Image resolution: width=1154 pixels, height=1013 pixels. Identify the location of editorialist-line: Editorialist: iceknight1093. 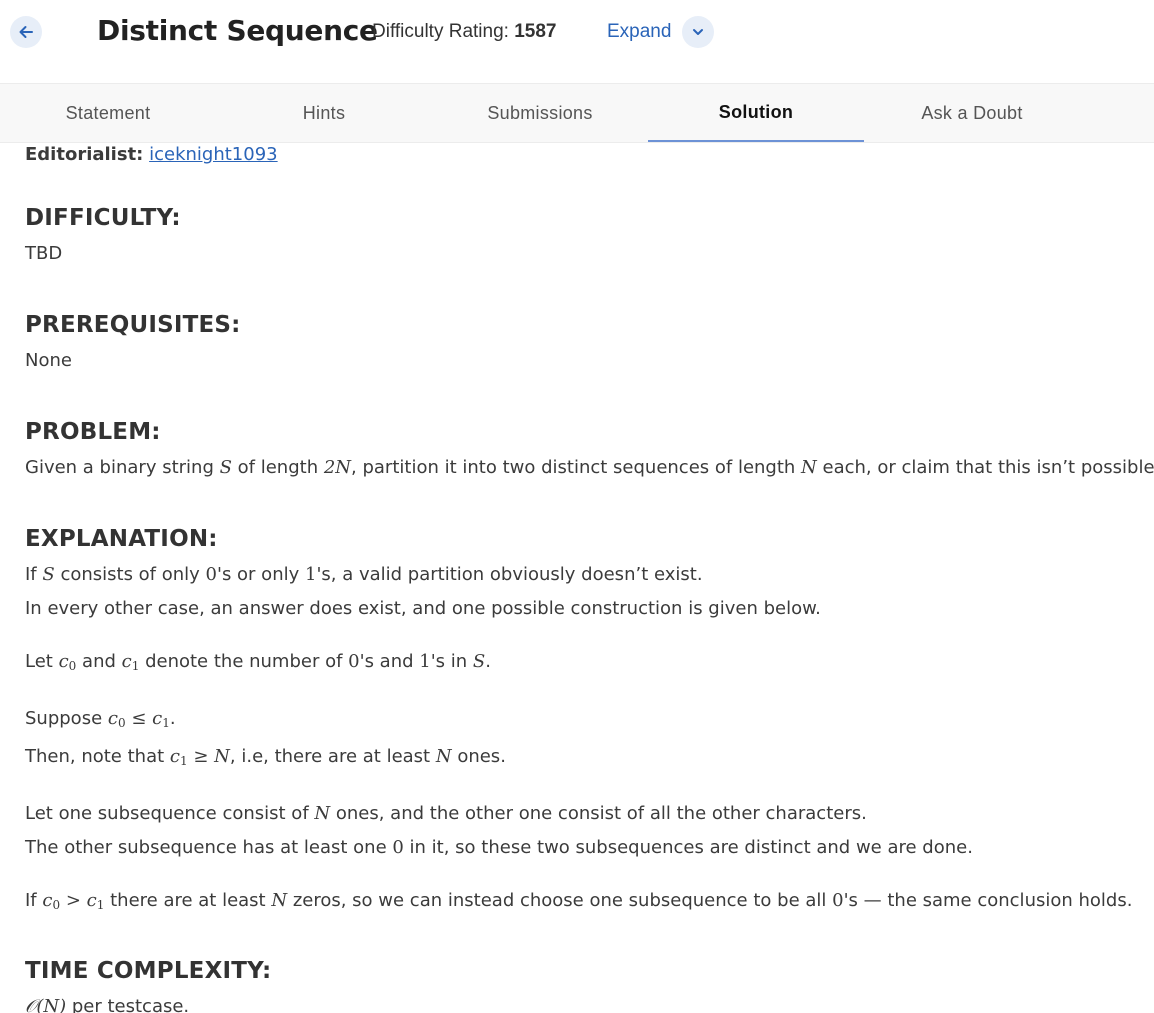
(579, 155).